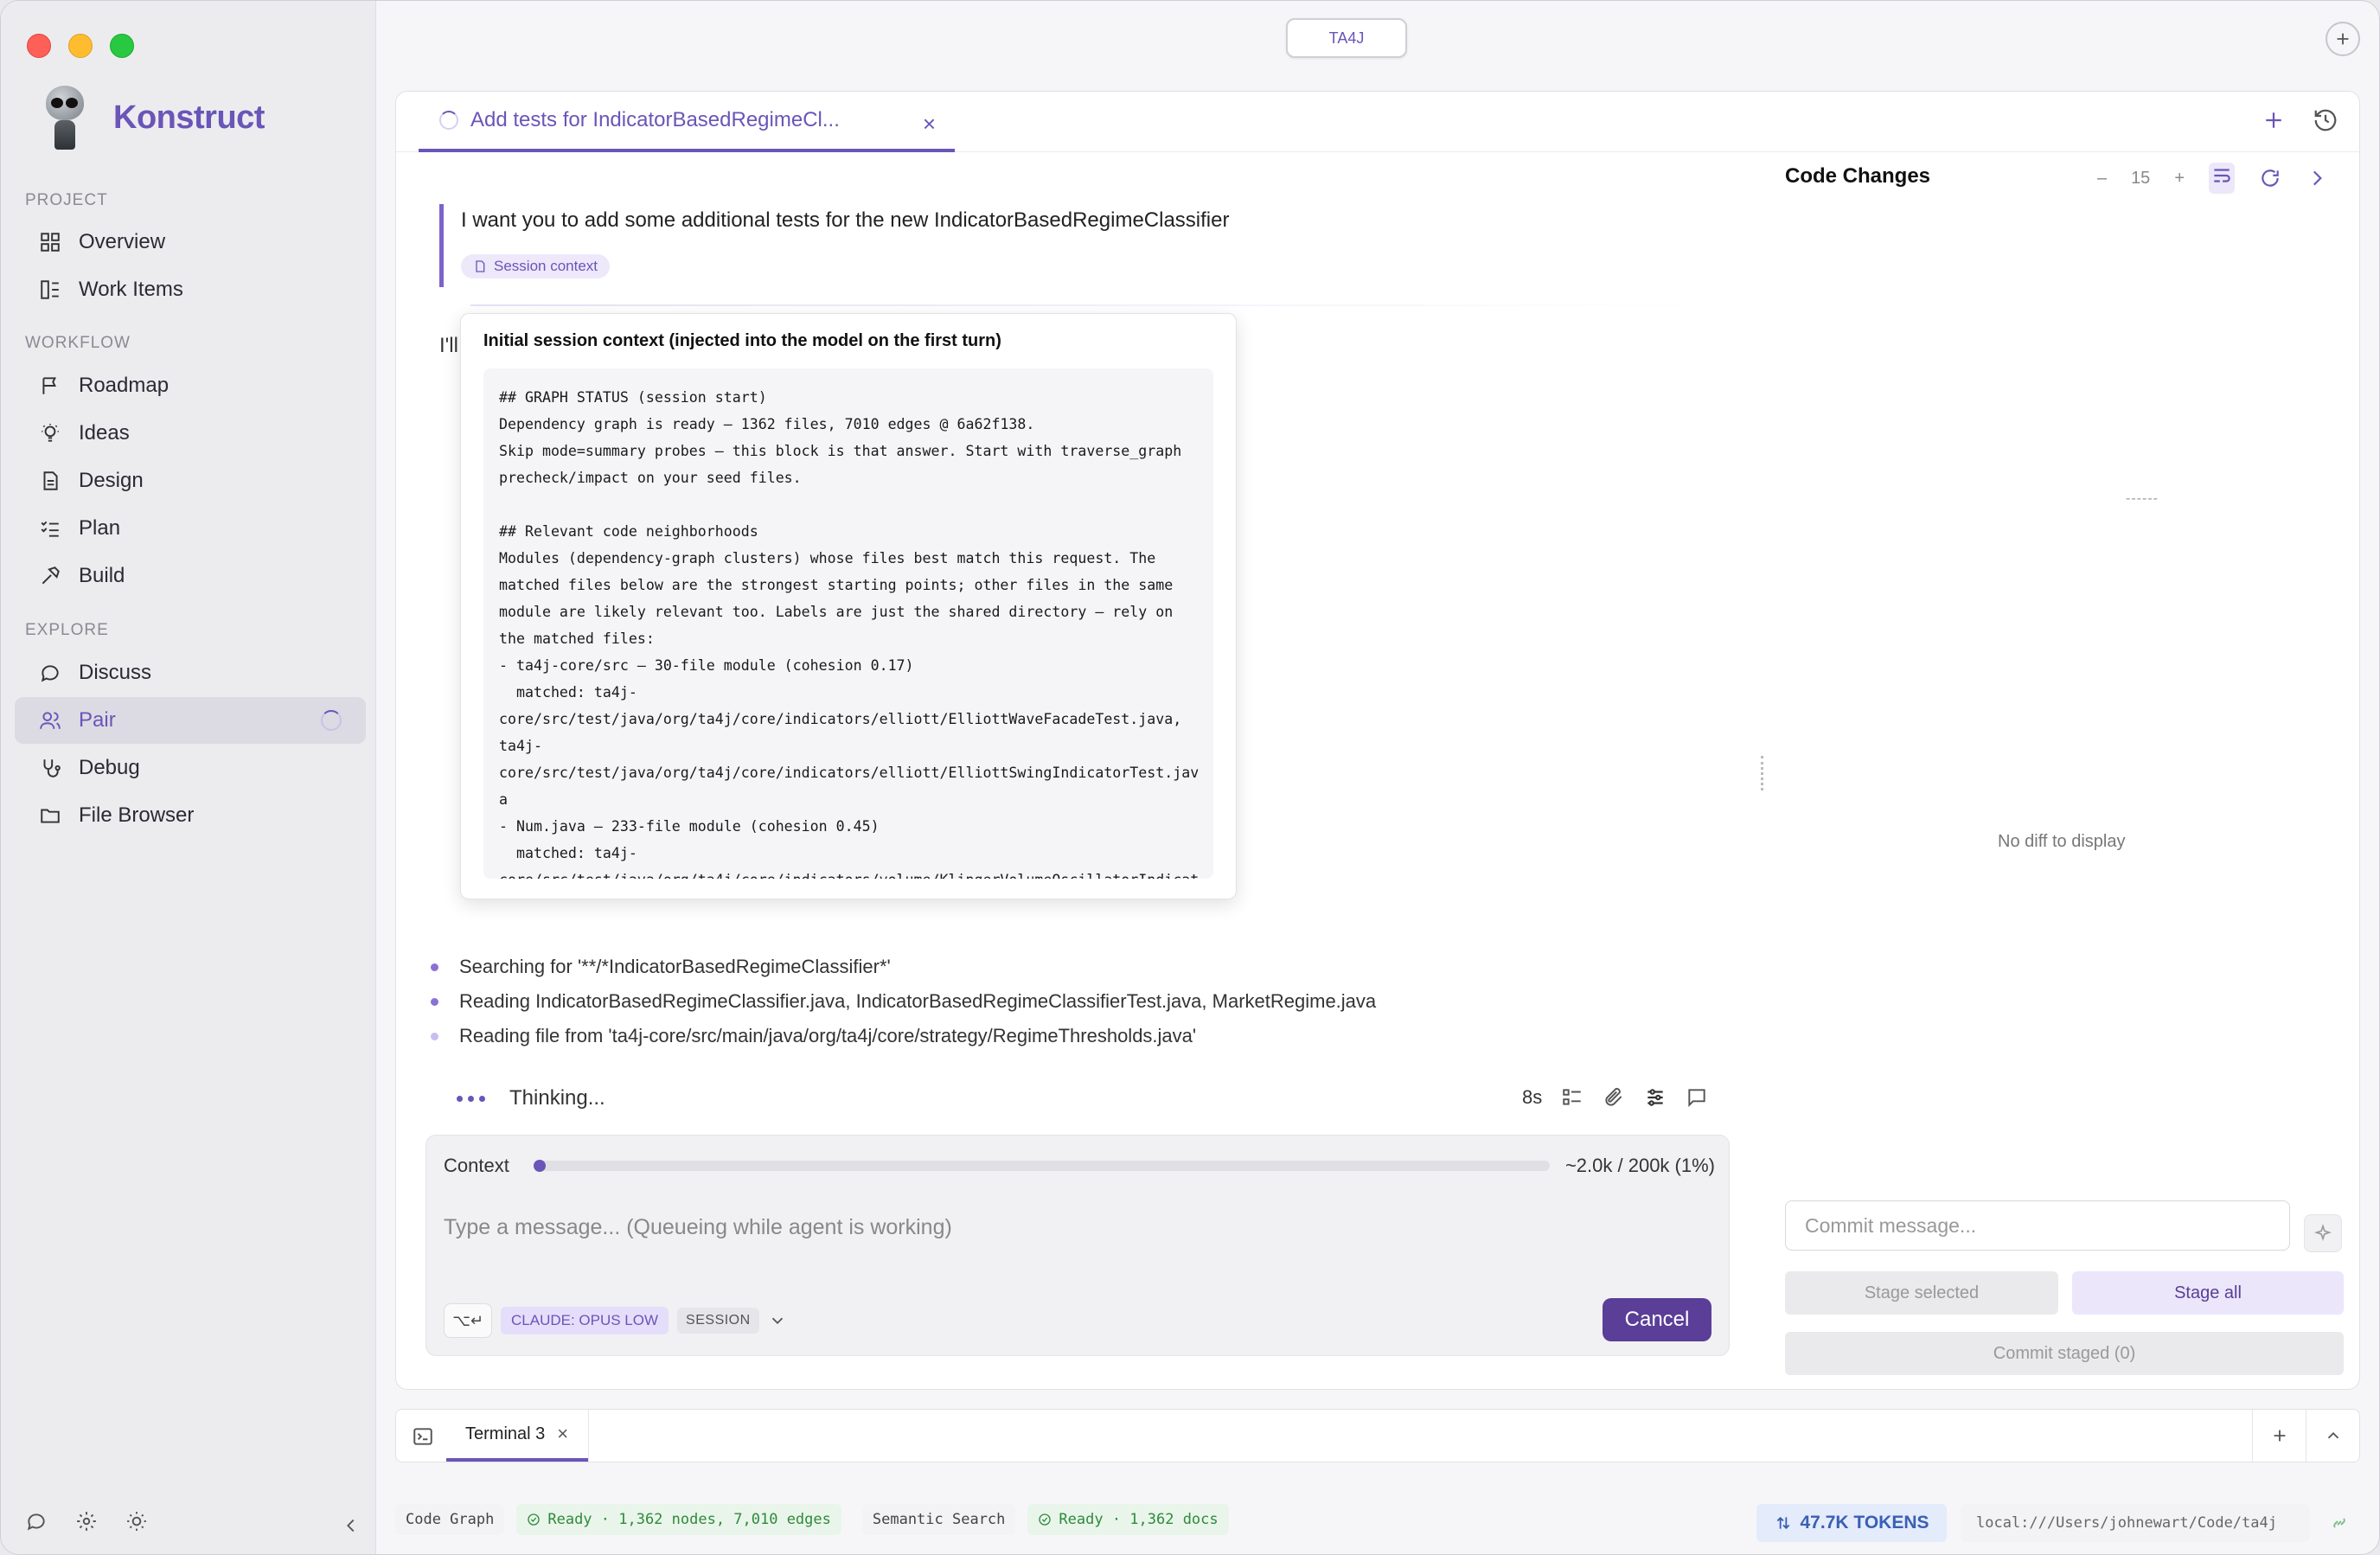 This screenshot has width=2380, height=1555. I want to click on chevron-right-icon, so click(2317, 178).